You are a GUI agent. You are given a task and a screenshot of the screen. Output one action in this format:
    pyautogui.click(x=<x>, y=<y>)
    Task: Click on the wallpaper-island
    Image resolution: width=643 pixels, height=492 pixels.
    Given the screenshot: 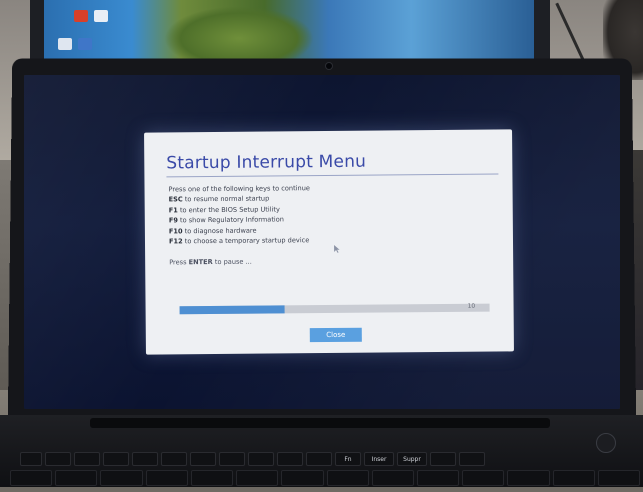 What is the action you would take?
    pyautogui.click(x=239, y=33)
    